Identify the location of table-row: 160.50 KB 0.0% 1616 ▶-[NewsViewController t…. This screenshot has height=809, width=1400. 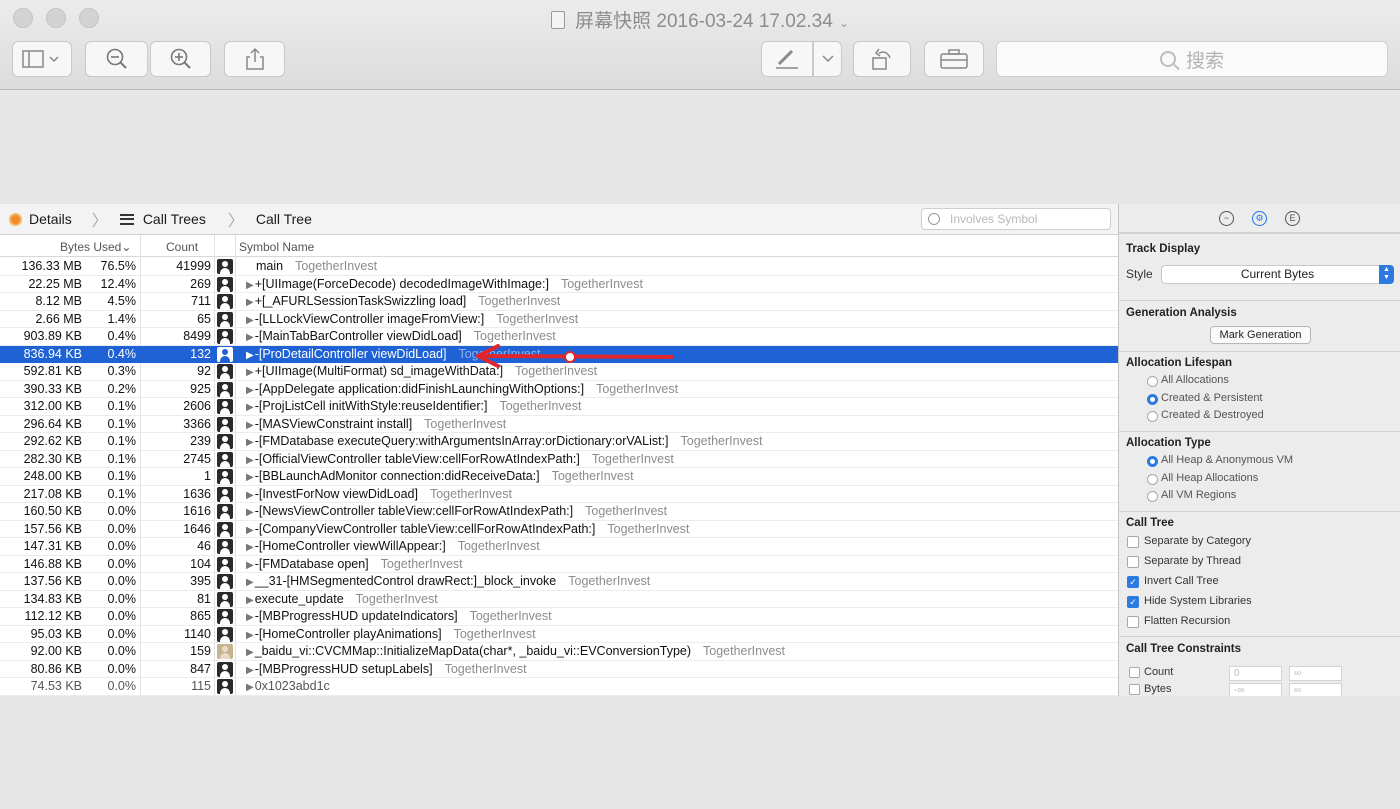
(559, 512).